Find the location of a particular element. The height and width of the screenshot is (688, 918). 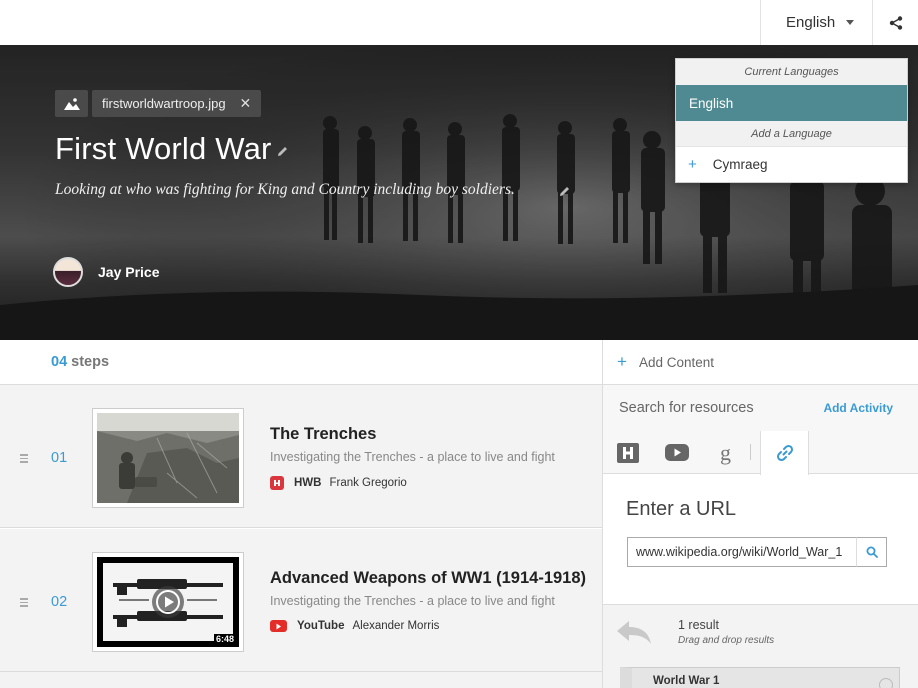

result-hint: Drag and drop results is located at coordinates (726, 640).